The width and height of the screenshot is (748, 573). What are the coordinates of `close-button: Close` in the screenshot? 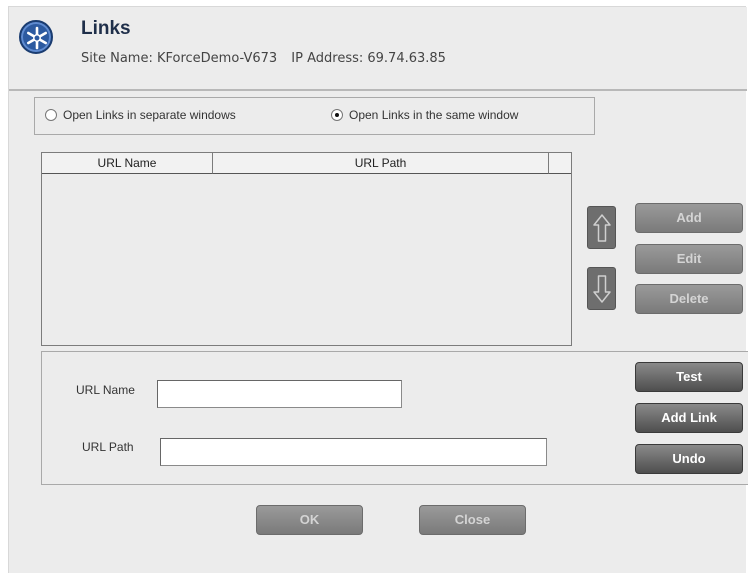 It's located at (472, 520).